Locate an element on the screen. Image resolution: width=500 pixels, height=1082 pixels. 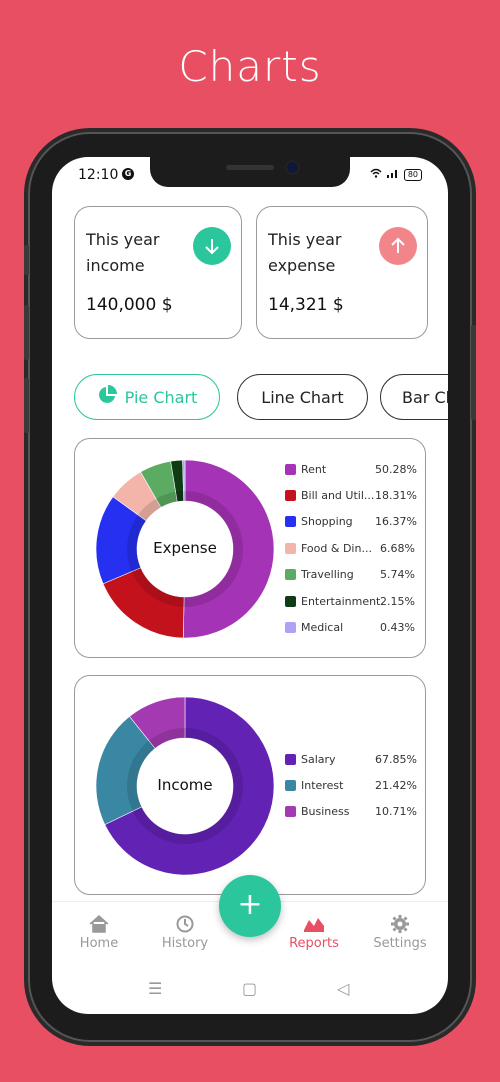
nav-item-reports: Reports is located at coordinates (314, 932).